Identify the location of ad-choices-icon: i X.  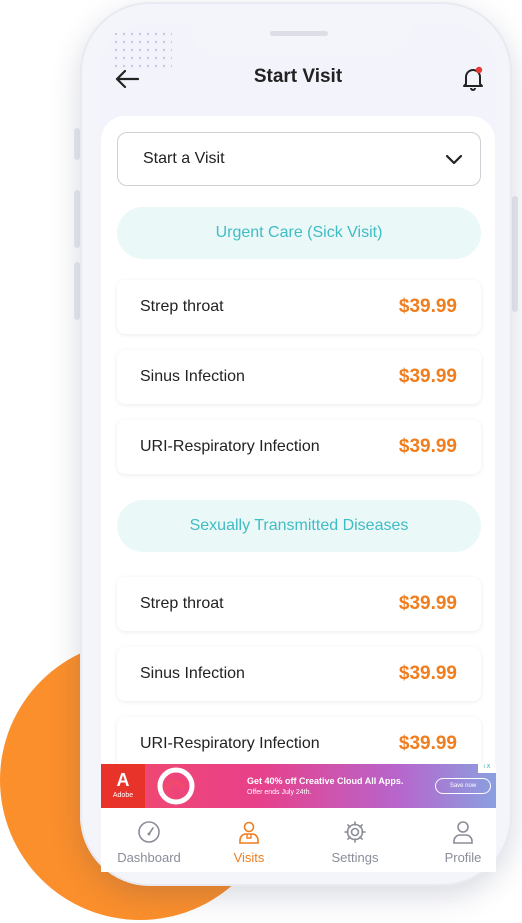
(487, 768).